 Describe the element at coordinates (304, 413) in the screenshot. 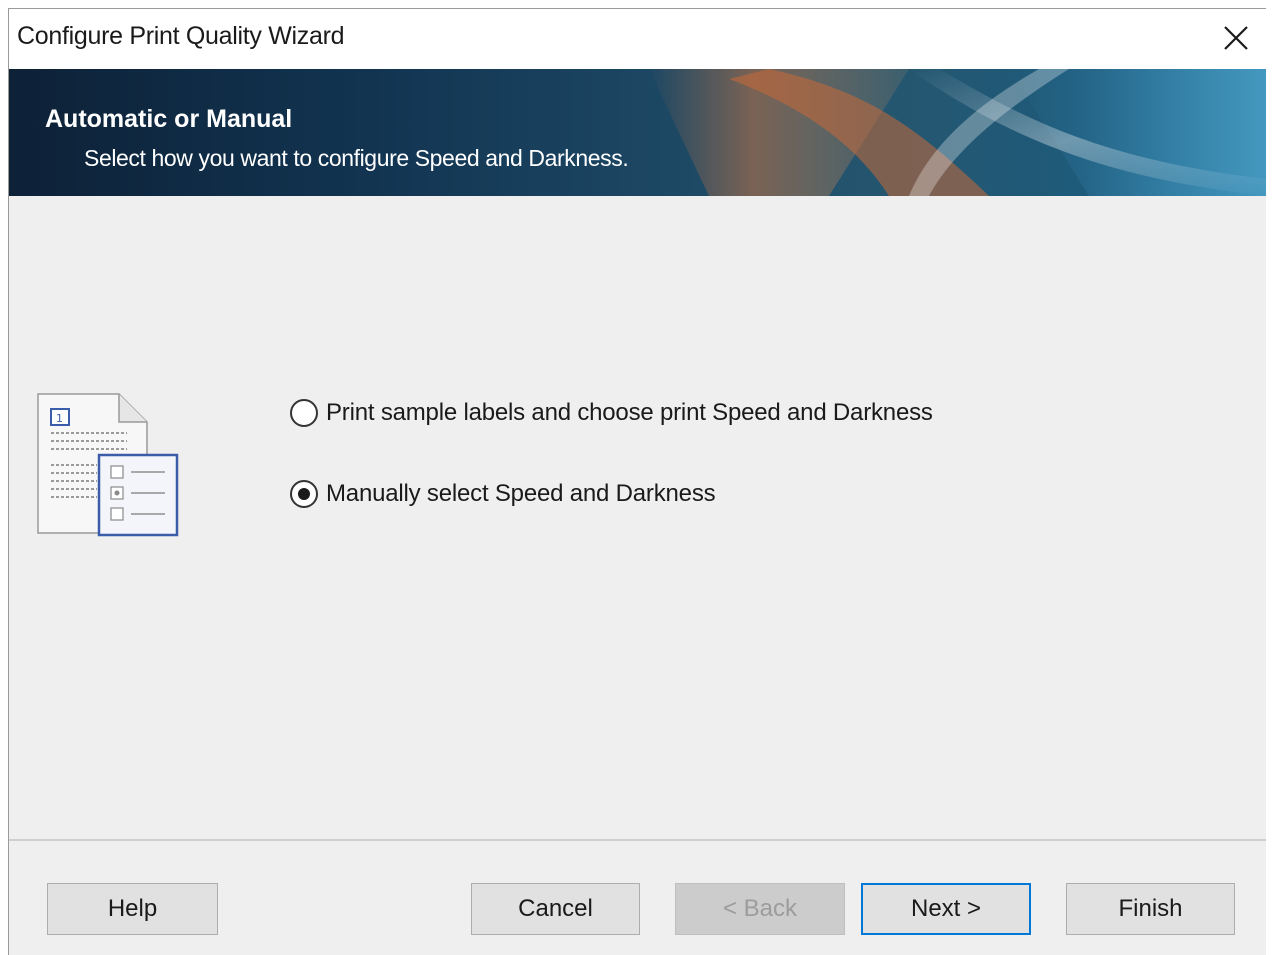

I see `radio-button-unchecked` at that location.